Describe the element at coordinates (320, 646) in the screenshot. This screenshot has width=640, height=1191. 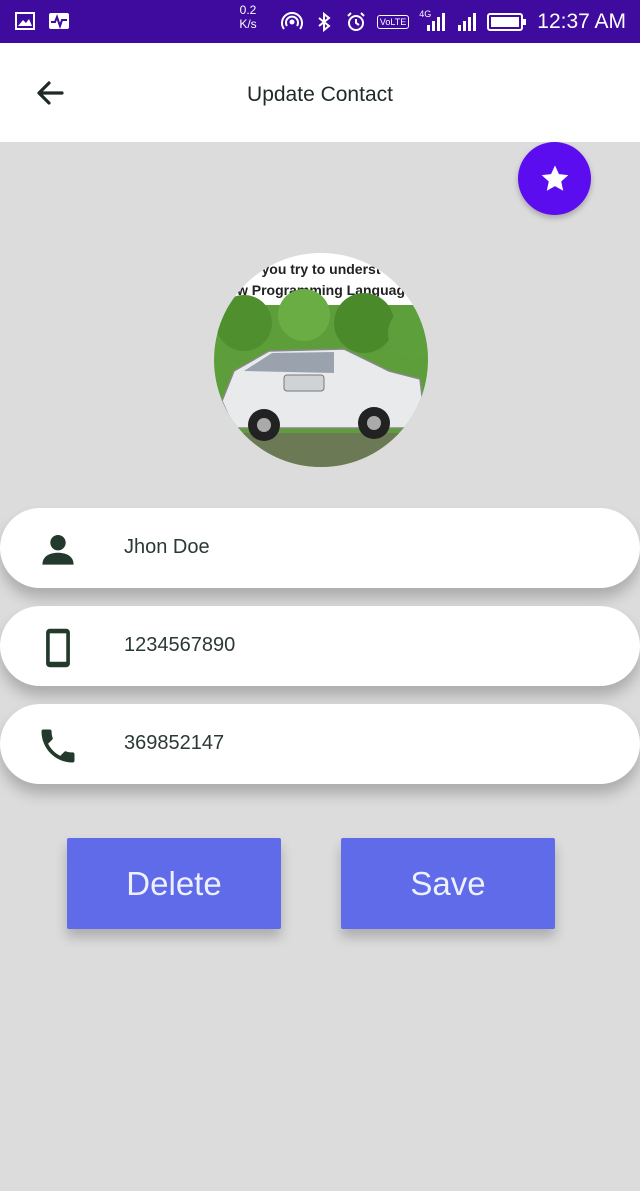
I see `mobile-field: 1234567890` at that location.